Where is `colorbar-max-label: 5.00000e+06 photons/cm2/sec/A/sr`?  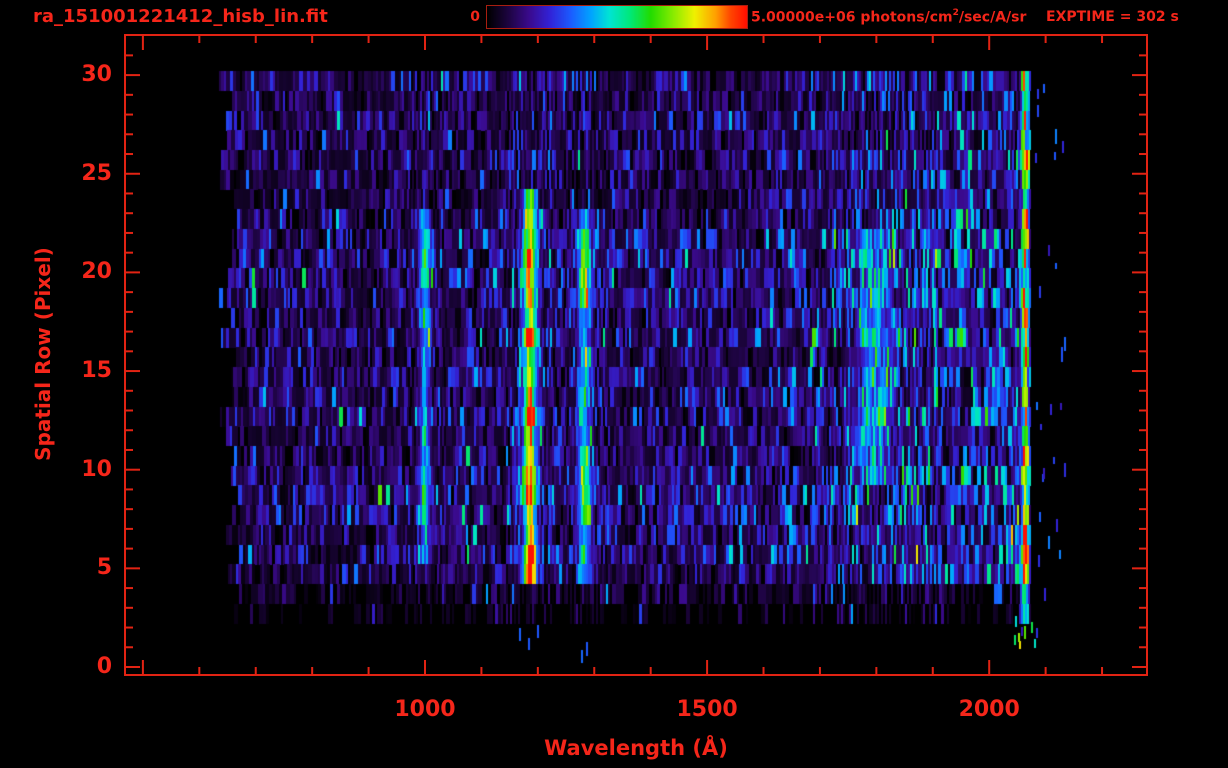 colorbar-max-label: 5.00000e+06 photons/cm2/sec/A/sr is located at coordinates (889, 17).